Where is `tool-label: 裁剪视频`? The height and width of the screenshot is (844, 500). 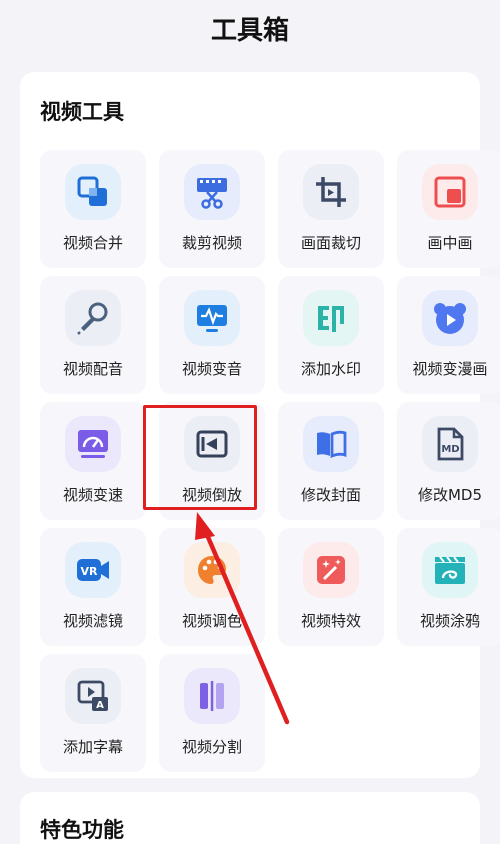
tool-label: 裁剪视频 is located at coordinates (211, 243).